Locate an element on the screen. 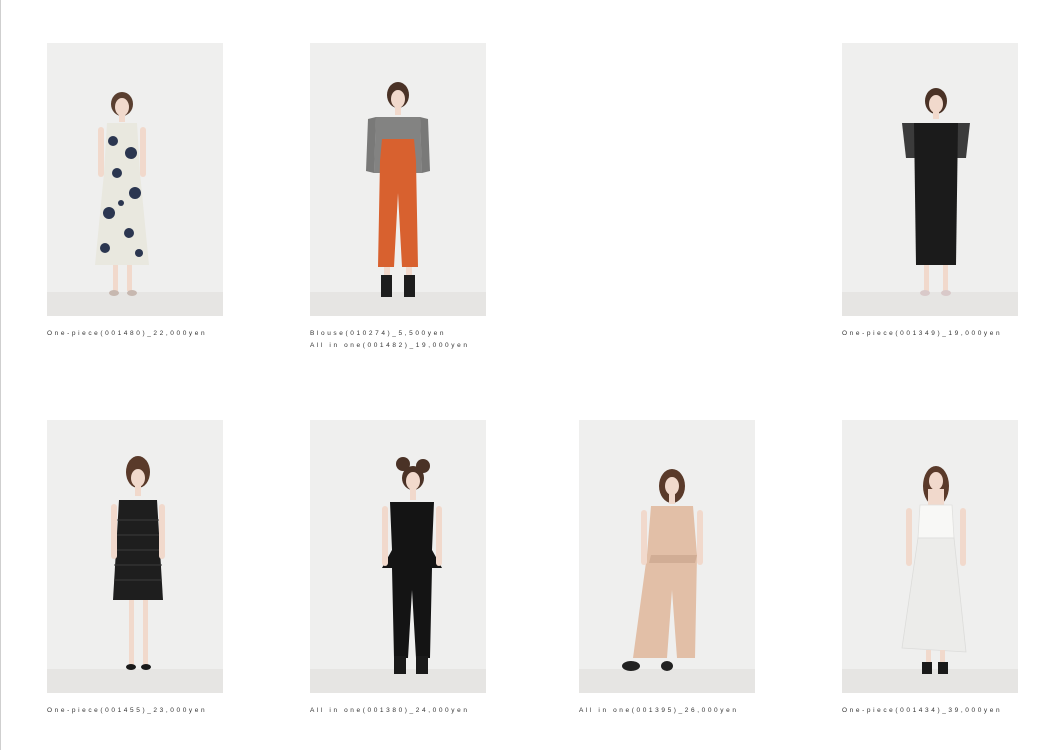 Image resolution: width=1063 pixels, height=750 pixels. product-caption: One-piece(001480)_22,000yen is located at coordinates (135, 334).